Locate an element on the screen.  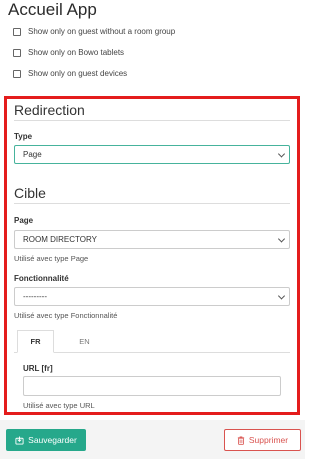
save-button: Sauvegarder is located at coordinates (46, 440).